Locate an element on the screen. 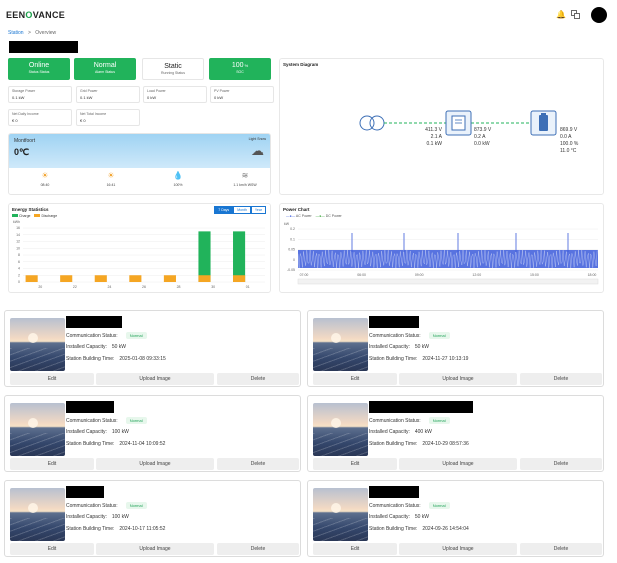 The width and height of the screenshot is (617, 563). online-status-card: Online Status Status is located at coordinates (39, 69).